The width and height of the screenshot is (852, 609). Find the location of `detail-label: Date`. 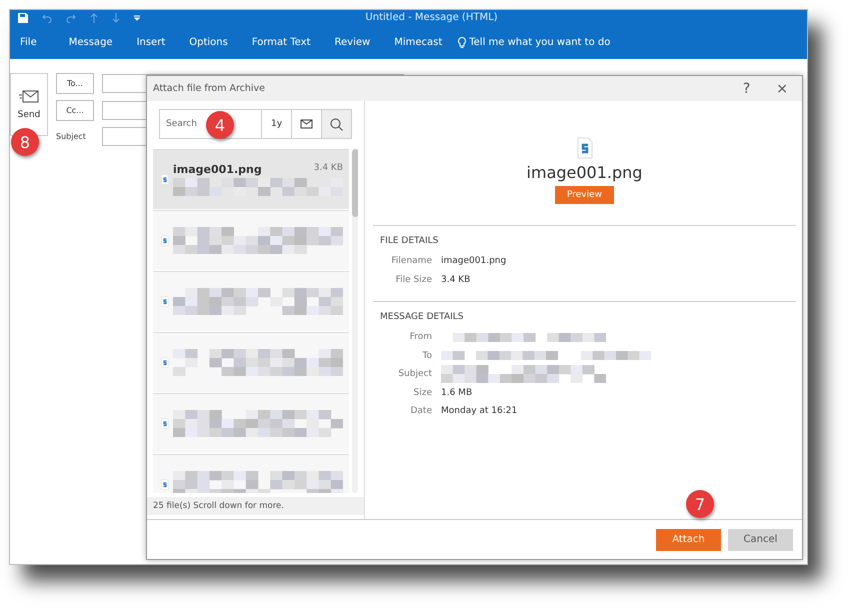

detail-label: Date is located at coordinates (420, 411).